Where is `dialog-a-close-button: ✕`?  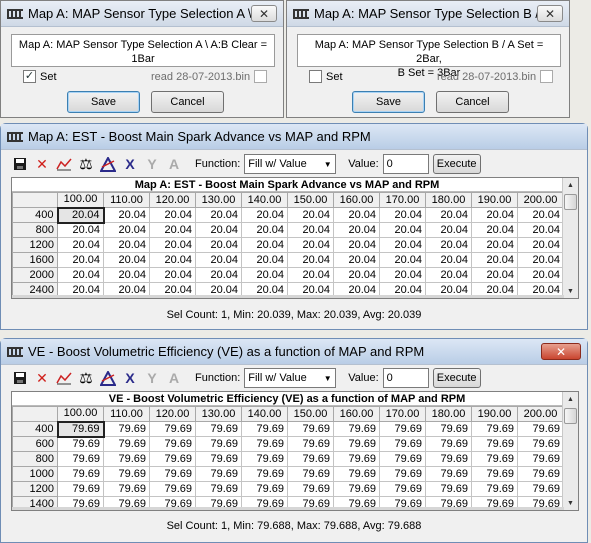 dialog-a-close-button: ✕ is located at coordinates (264, 13).